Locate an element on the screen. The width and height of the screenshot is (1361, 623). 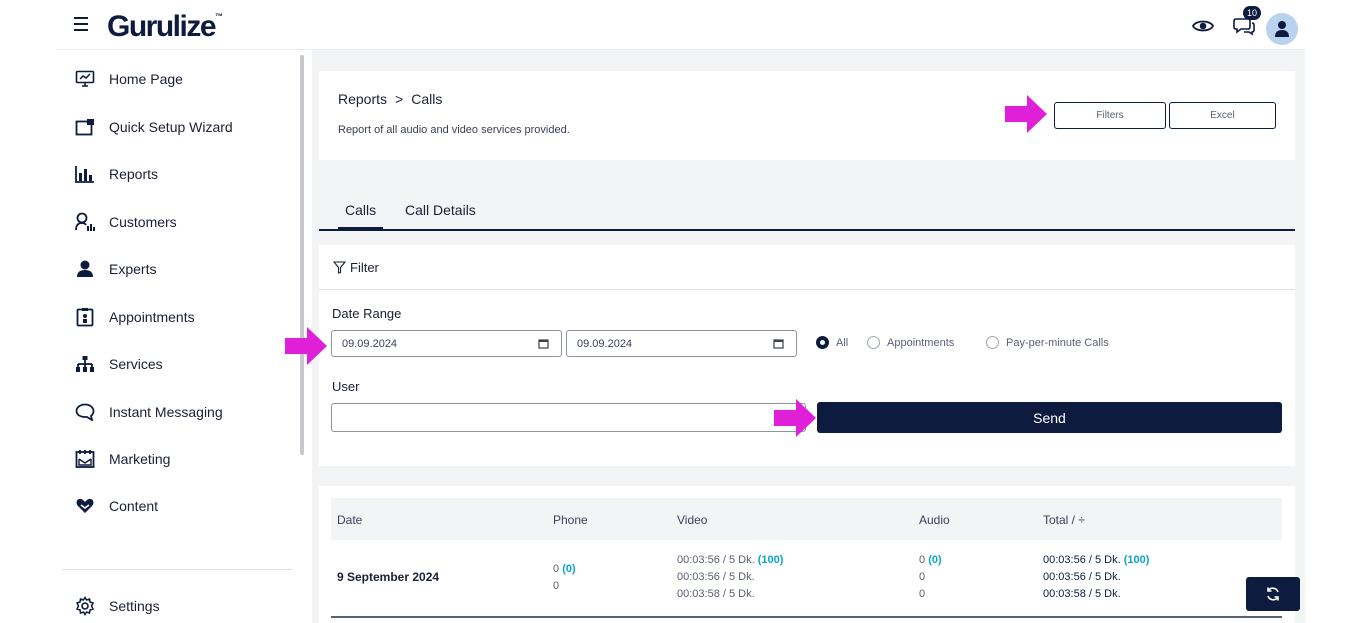
column-header-audio: Audio is located at coordinates (934, 520).